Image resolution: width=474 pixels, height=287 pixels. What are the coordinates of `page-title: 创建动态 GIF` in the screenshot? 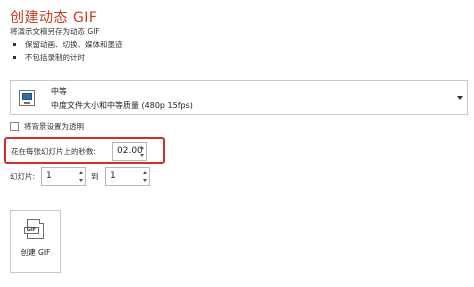 It's located at (54, 18).